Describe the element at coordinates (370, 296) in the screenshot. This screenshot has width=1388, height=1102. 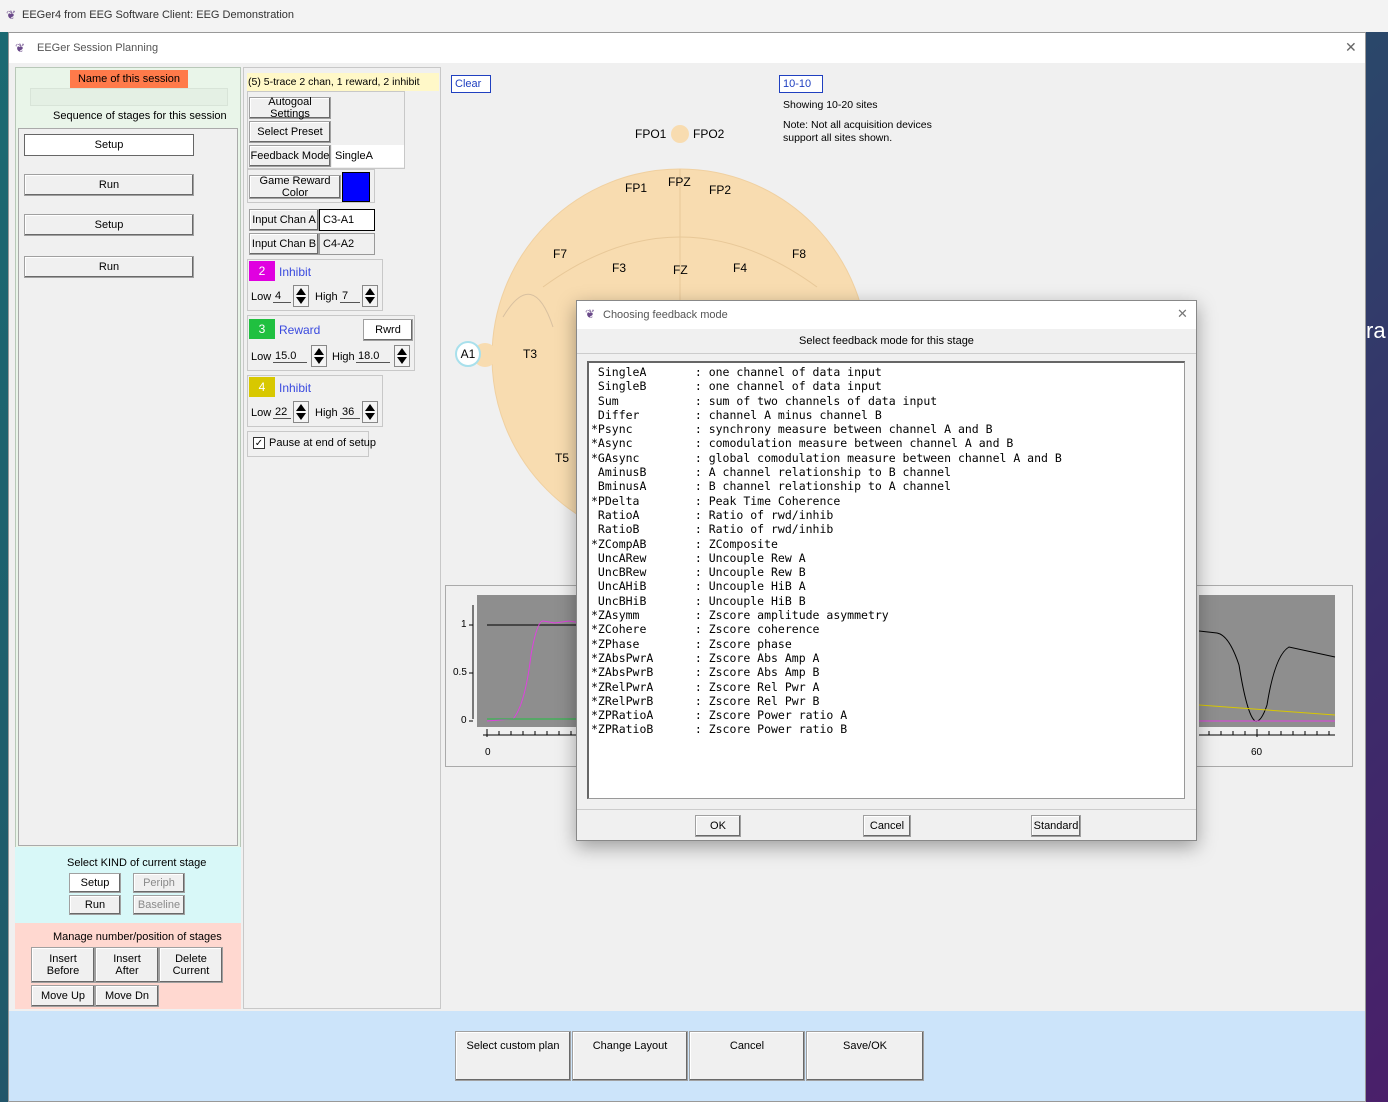
I see `band-2-high-spinner` at that location.